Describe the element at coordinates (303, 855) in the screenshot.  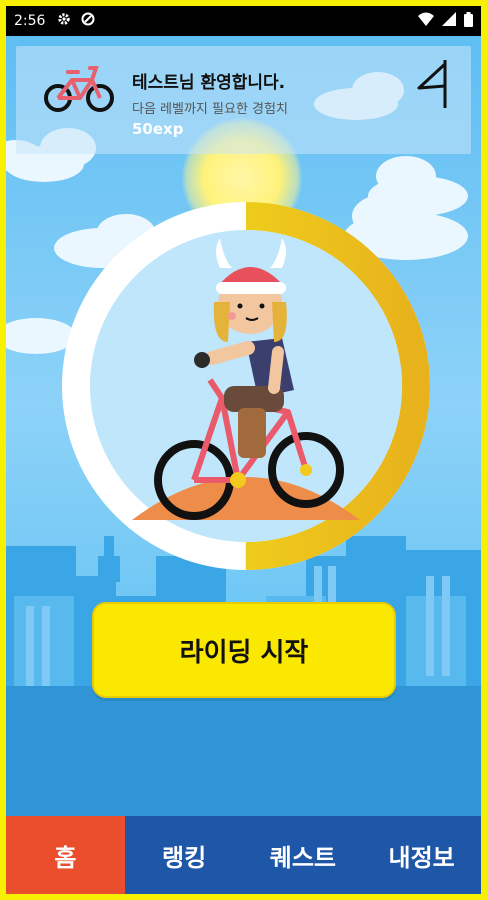
I see `tab-quest: 퀘스트` at that location.